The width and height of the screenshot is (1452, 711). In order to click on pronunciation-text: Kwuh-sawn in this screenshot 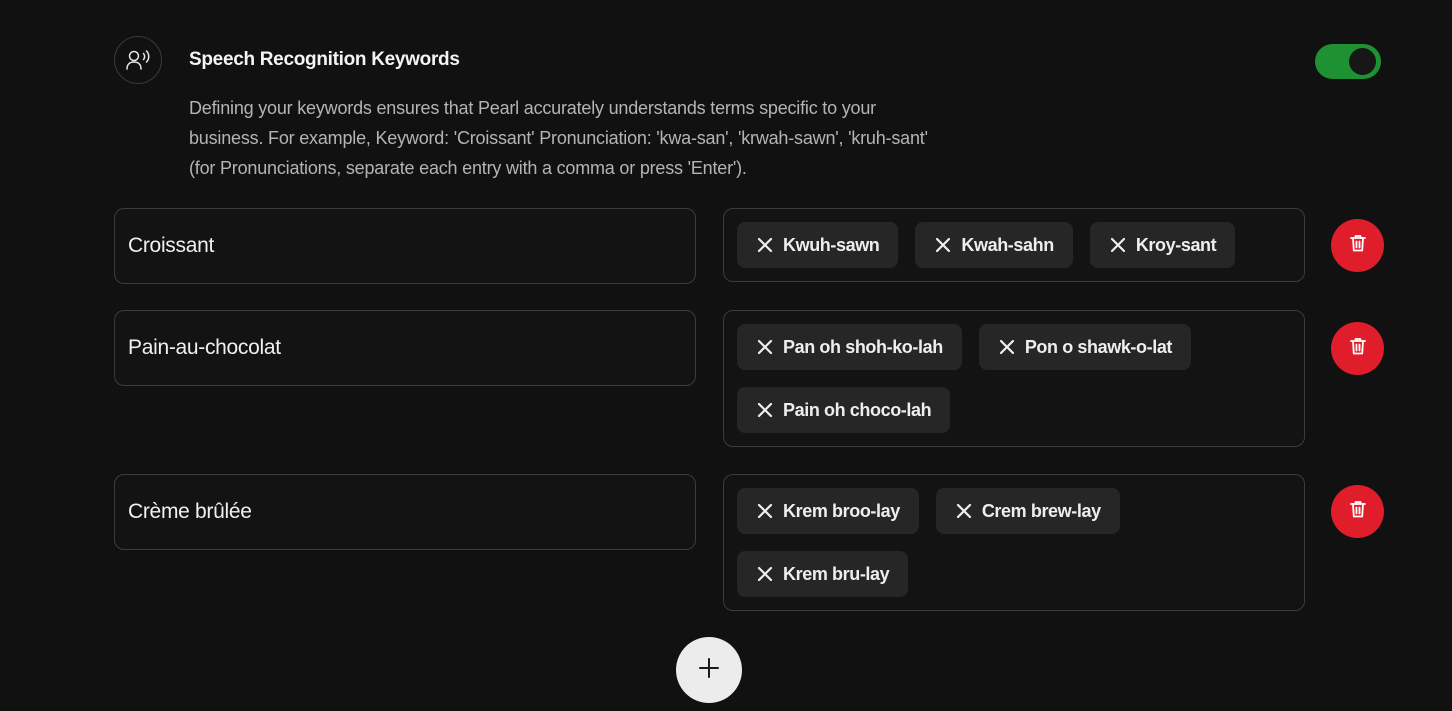, I will do `click(831, 244)`.